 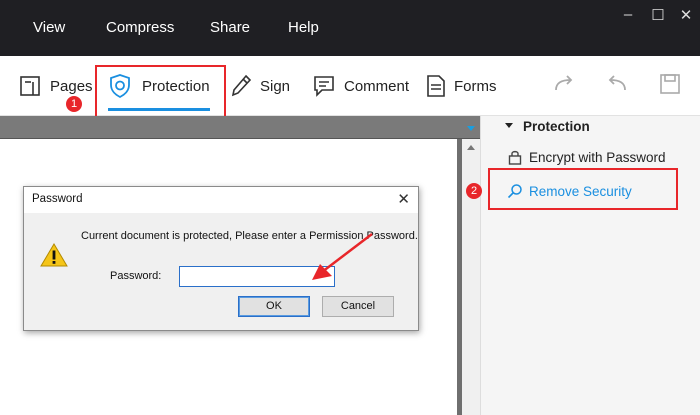 What do you see at coordinates (274, 306) in the screenshot?
I see `ok-button: OK` at bounding box center [274, 306].